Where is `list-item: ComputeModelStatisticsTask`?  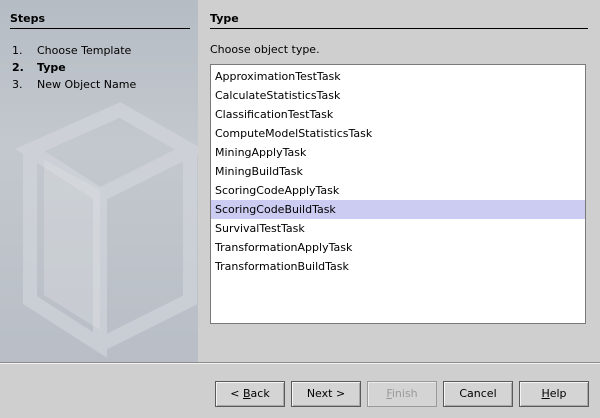
list-item: ComputeModelStatisticsTask is located at coordinates (398, 133).